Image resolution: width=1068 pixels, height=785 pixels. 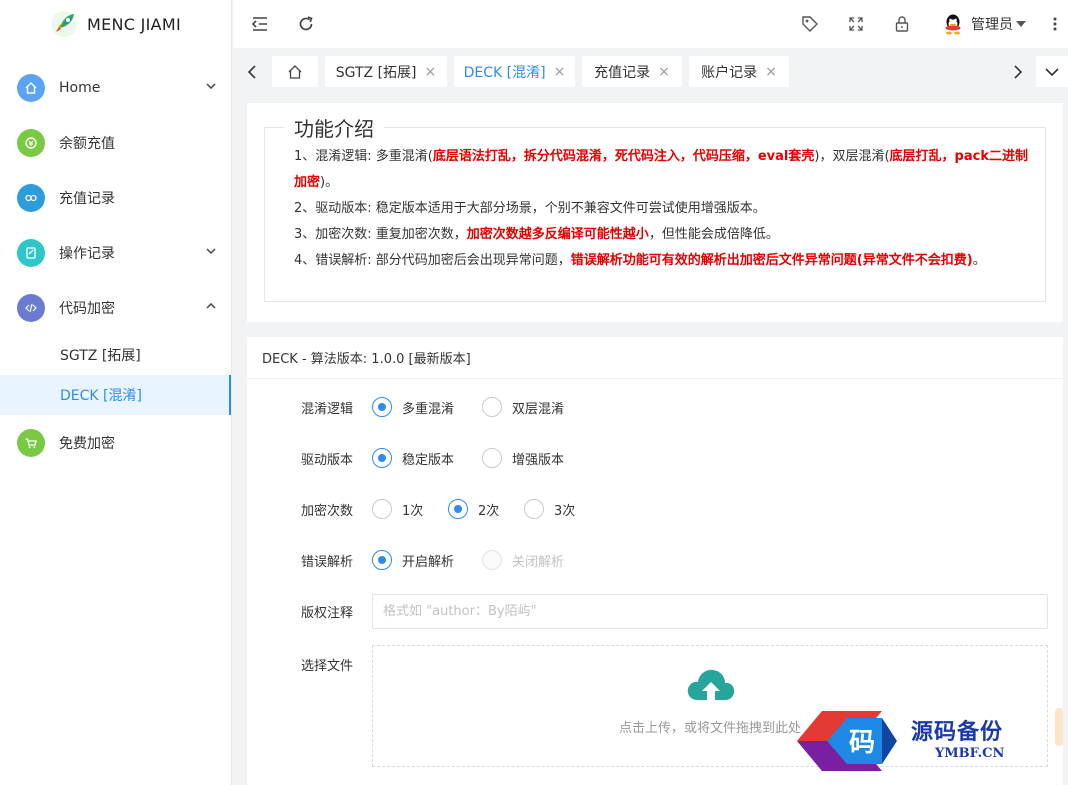 I want to click on field-label: 驱动版本, so click(x=327, y=460).